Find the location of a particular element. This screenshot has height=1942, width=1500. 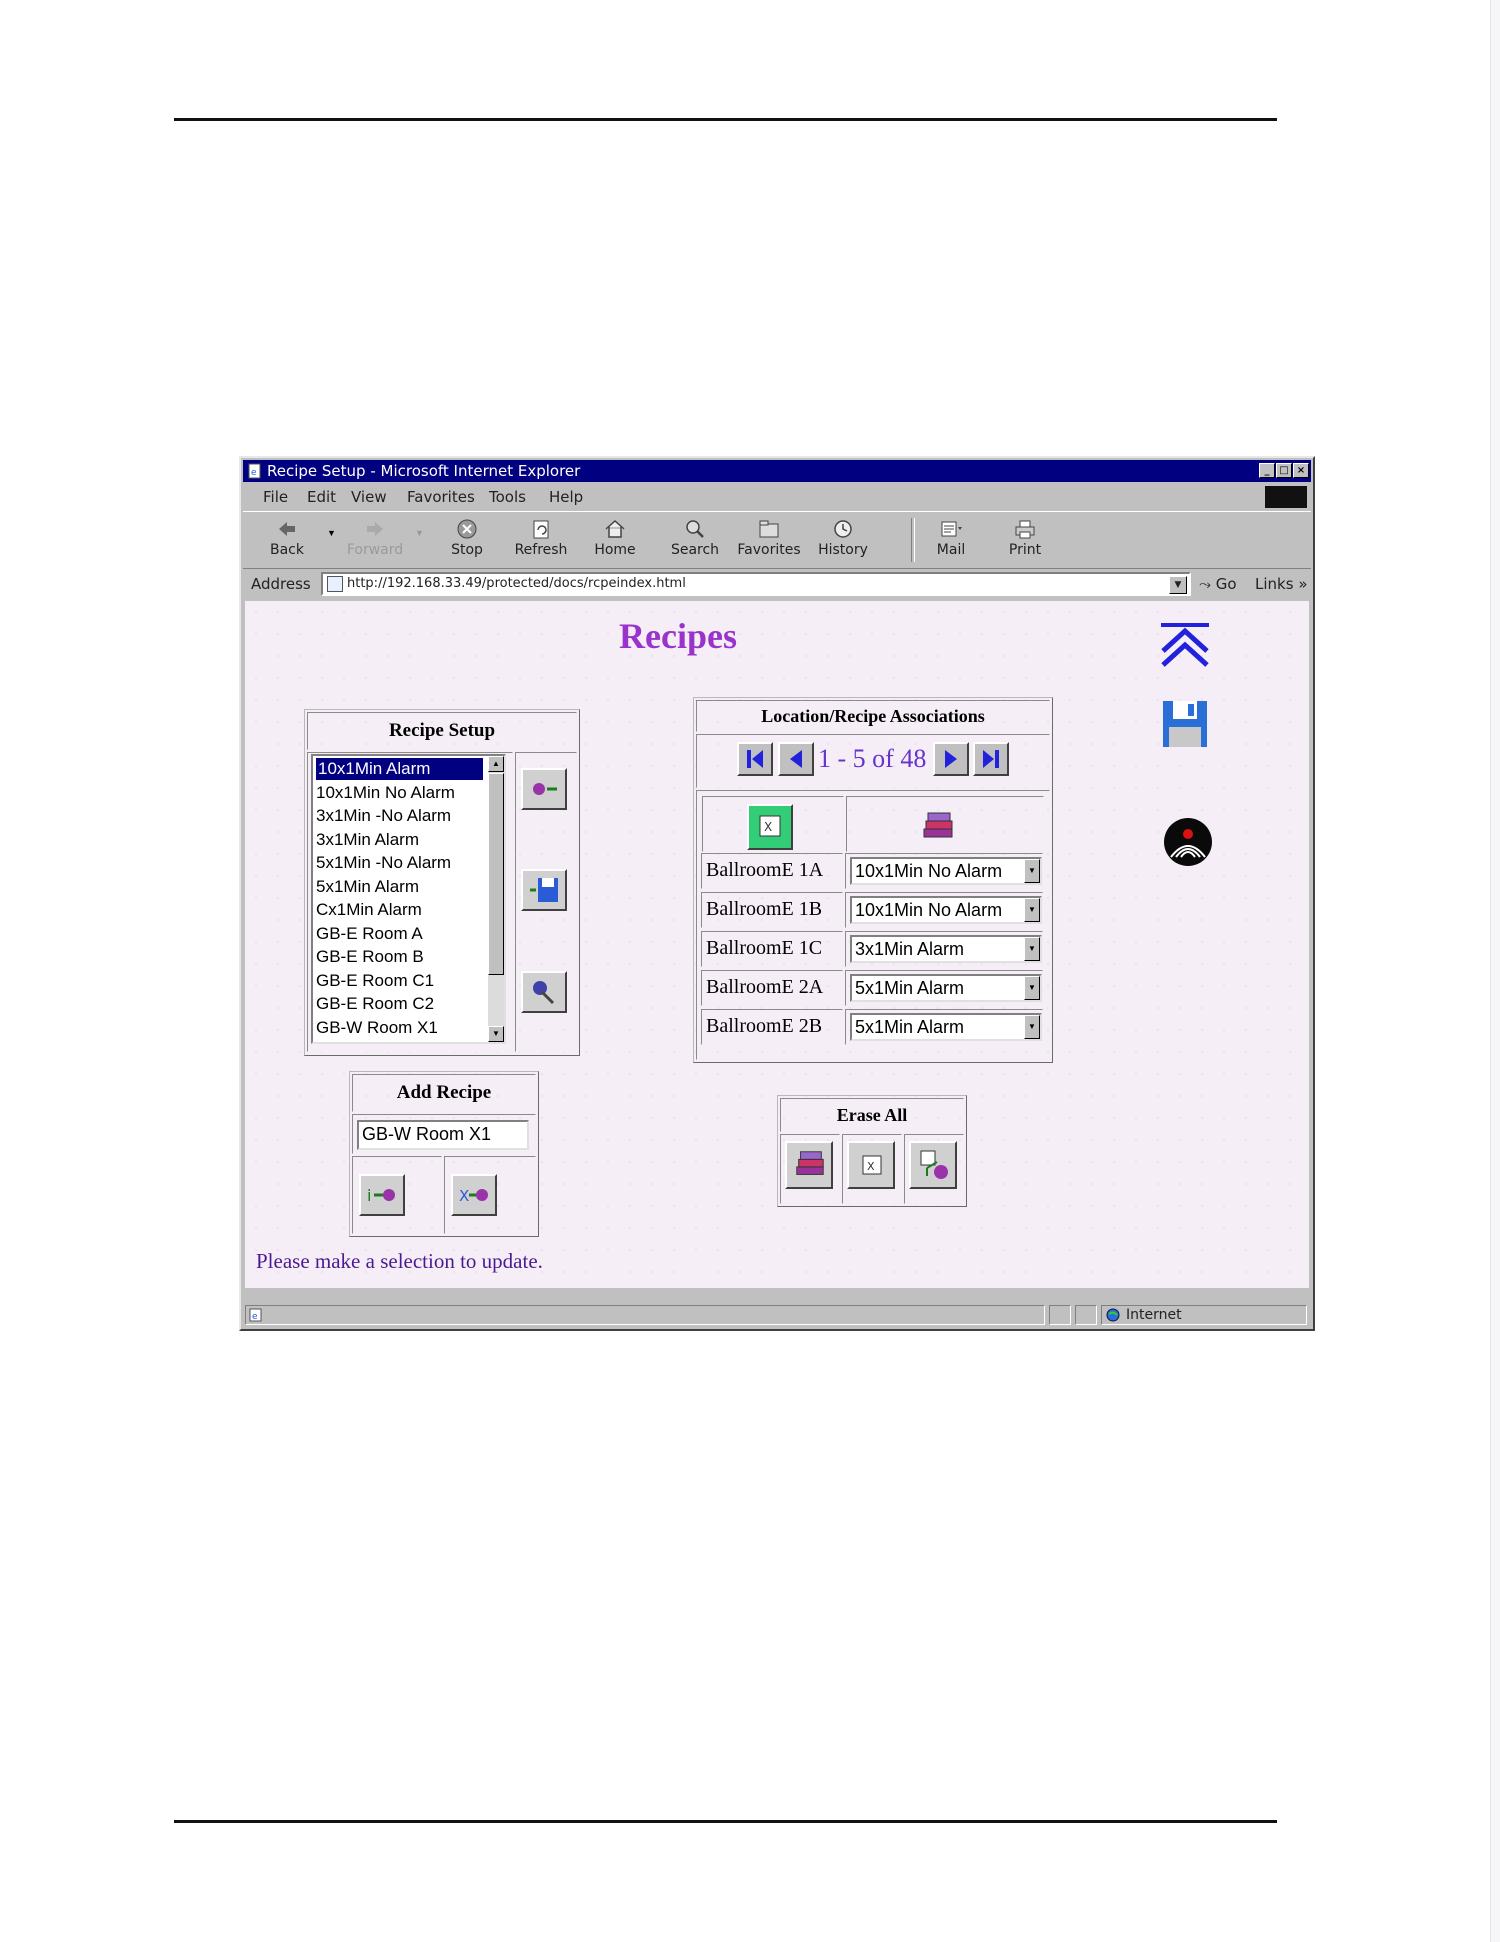

recipe-list-item: 5x1Min Alarm is located at coordinates (367, 887).